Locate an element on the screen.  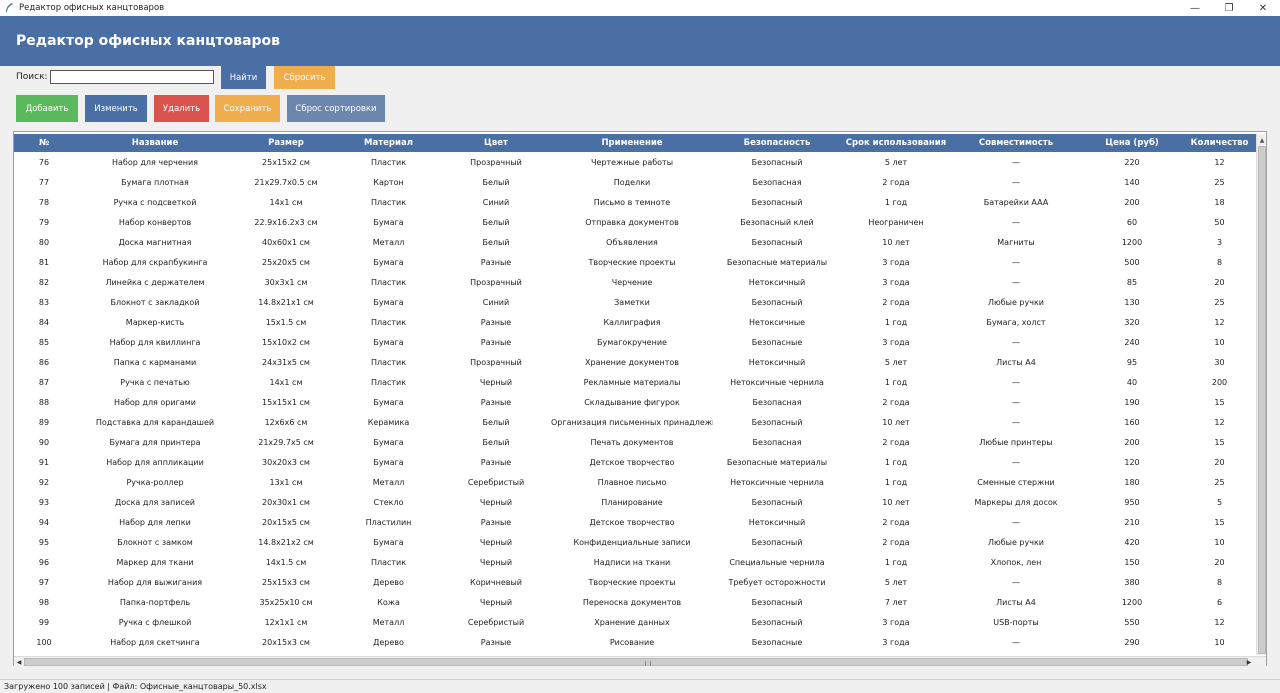
table-cell: Металл is located at coordinates (388, 622).